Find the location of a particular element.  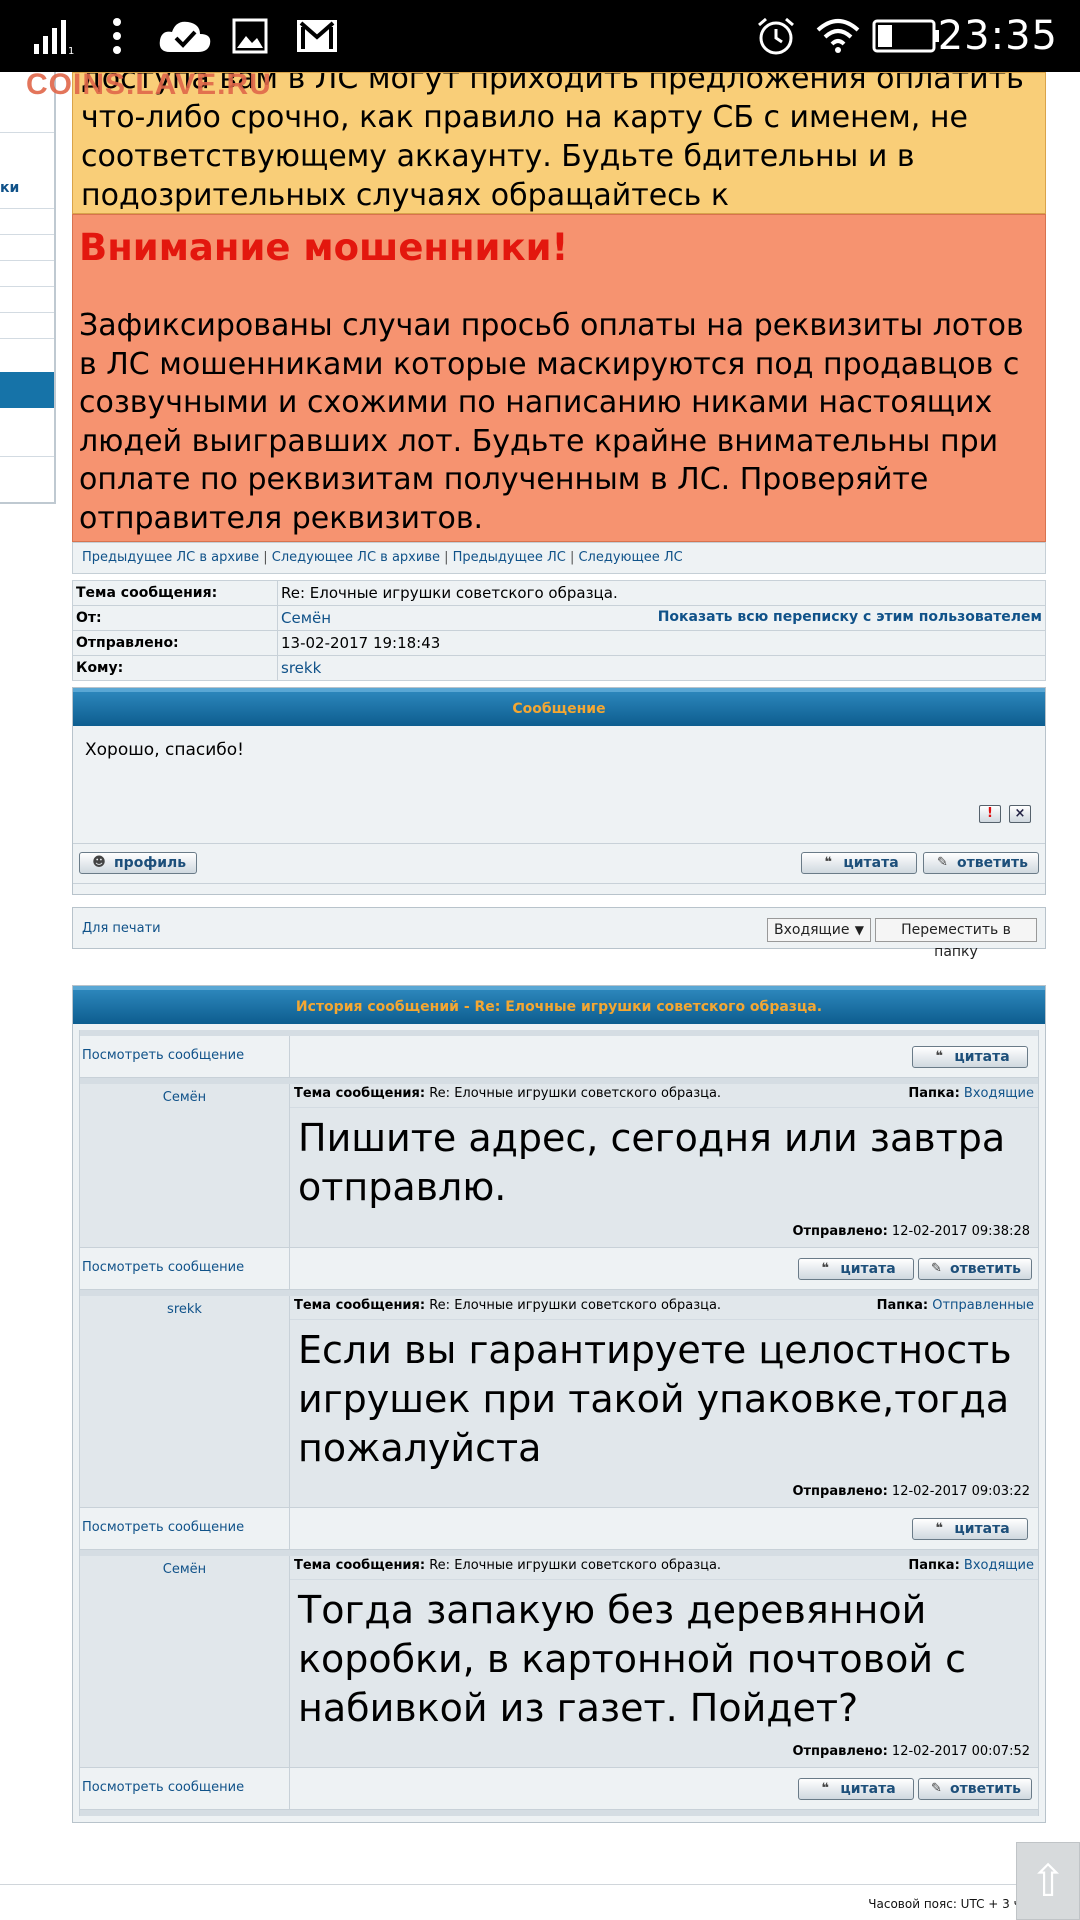

sidebar-item-label: ки is located at coordinates (9, 188).